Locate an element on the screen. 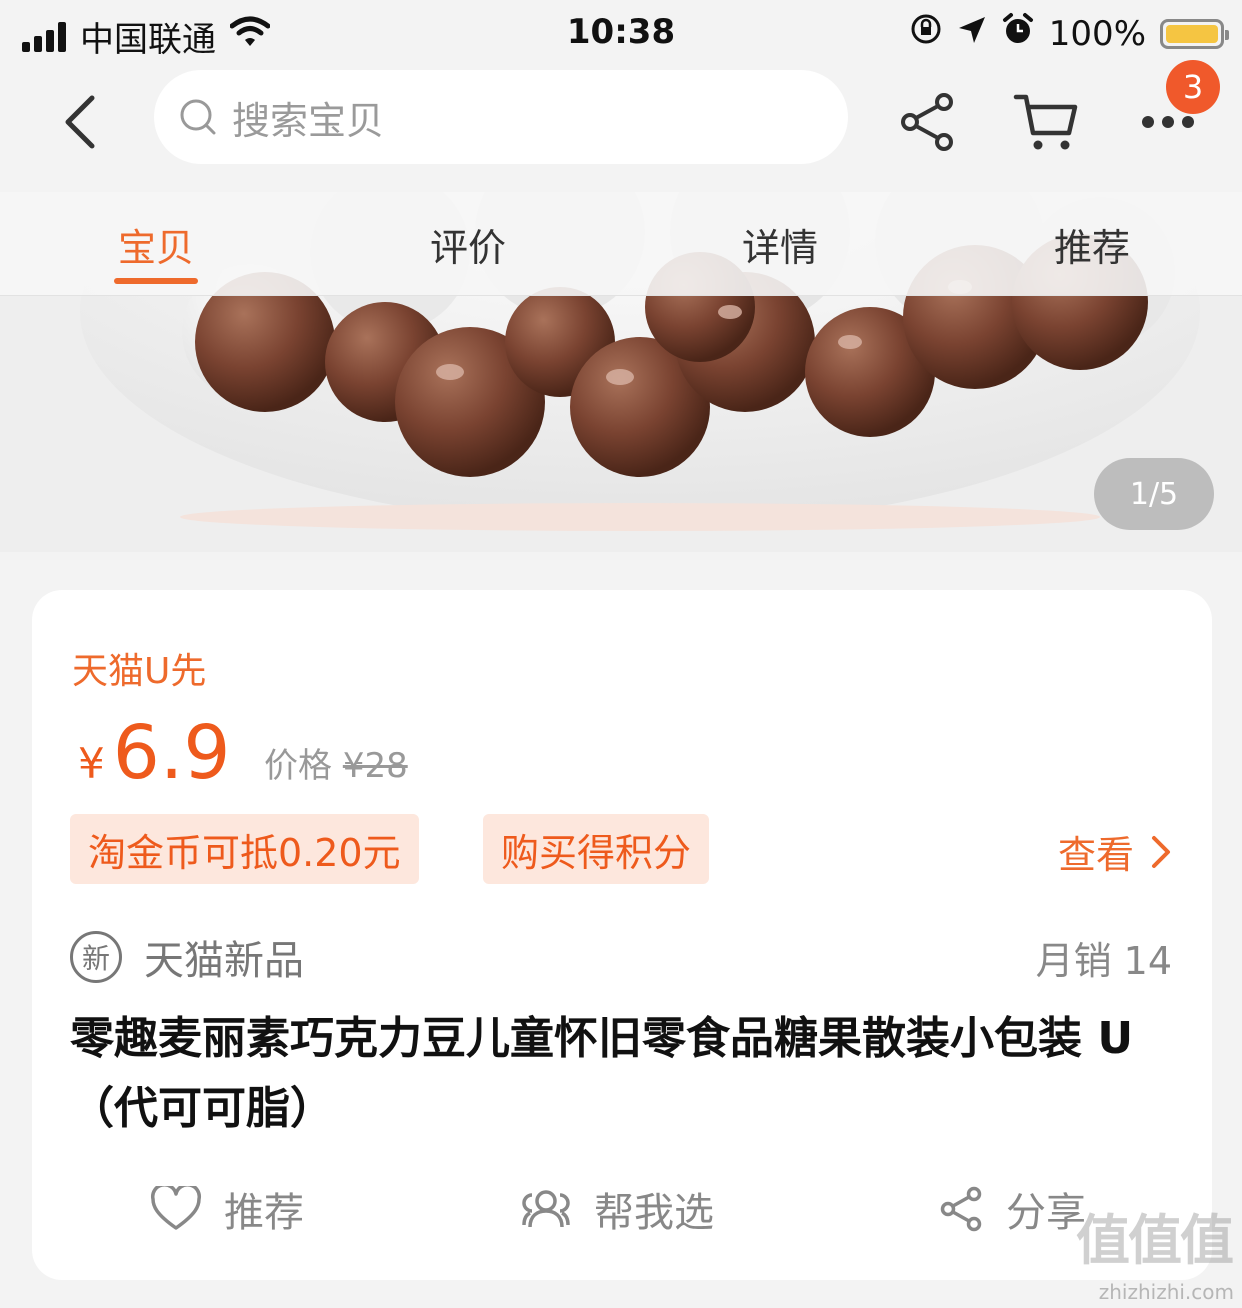  search-bar: 搜索宝贝 is located at coordinates (501, 117).